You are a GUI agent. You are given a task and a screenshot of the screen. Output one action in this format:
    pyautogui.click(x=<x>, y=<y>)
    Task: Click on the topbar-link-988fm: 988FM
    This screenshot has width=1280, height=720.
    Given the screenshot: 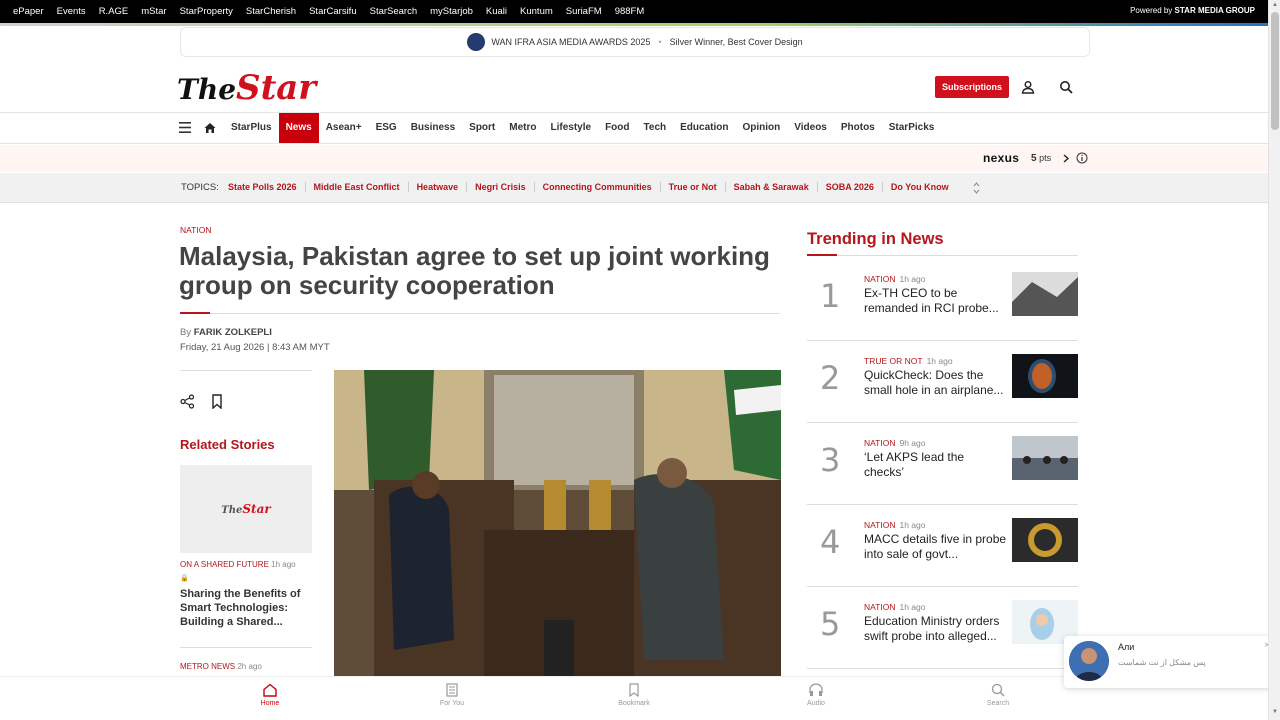 What is the action you would take?
    pyautogui.click(x=630, y=11)
    